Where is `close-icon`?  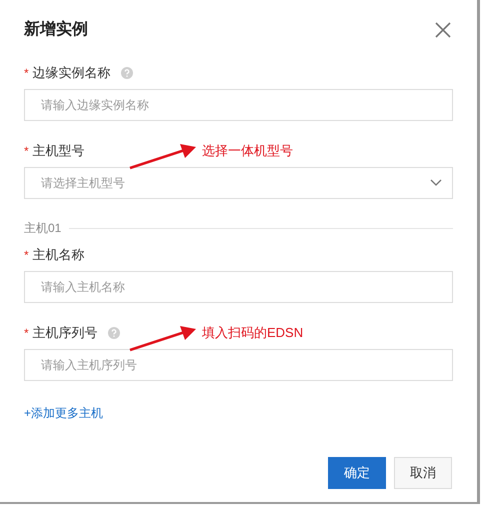 close-icon is located at coordinates (443, 30).